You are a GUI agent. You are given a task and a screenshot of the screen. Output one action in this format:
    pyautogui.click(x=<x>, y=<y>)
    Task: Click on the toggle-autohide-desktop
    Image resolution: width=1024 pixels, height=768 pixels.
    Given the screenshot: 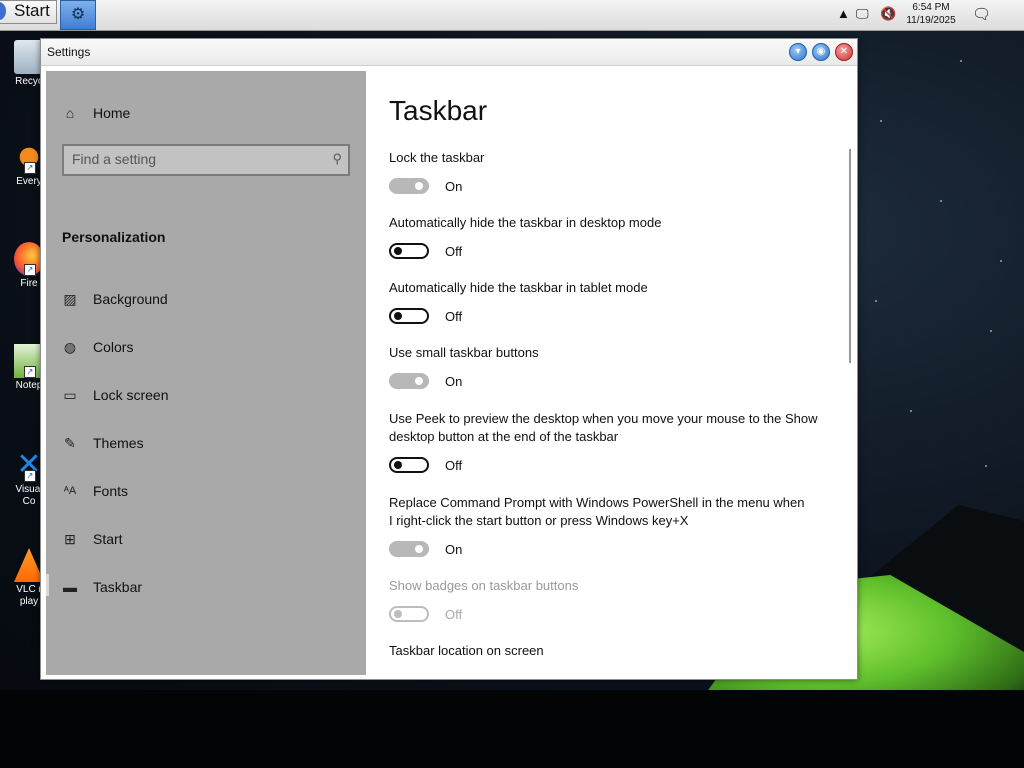 What is the action you would take?
    pyautogui.click(x=409, y=251)
    